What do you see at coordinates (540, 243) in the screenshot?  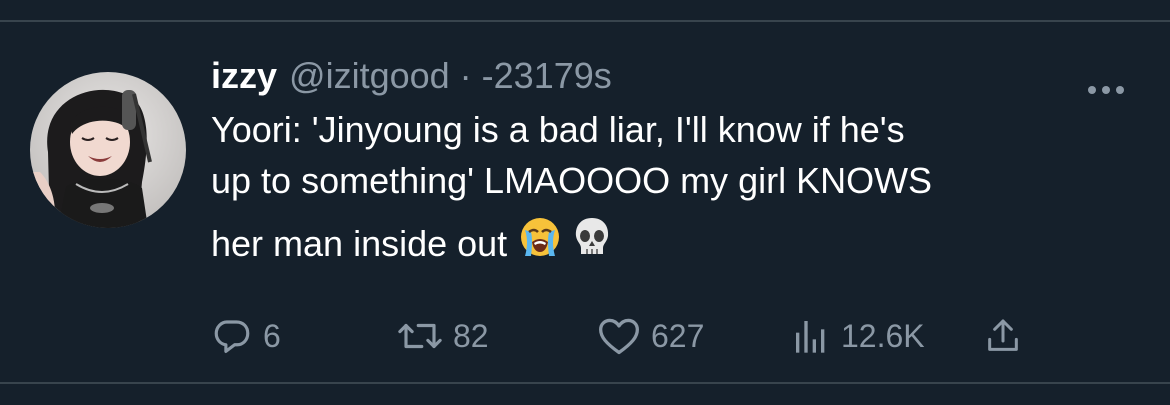 I see `loudly-crying-face-icon` at bounding box center [540, 243].